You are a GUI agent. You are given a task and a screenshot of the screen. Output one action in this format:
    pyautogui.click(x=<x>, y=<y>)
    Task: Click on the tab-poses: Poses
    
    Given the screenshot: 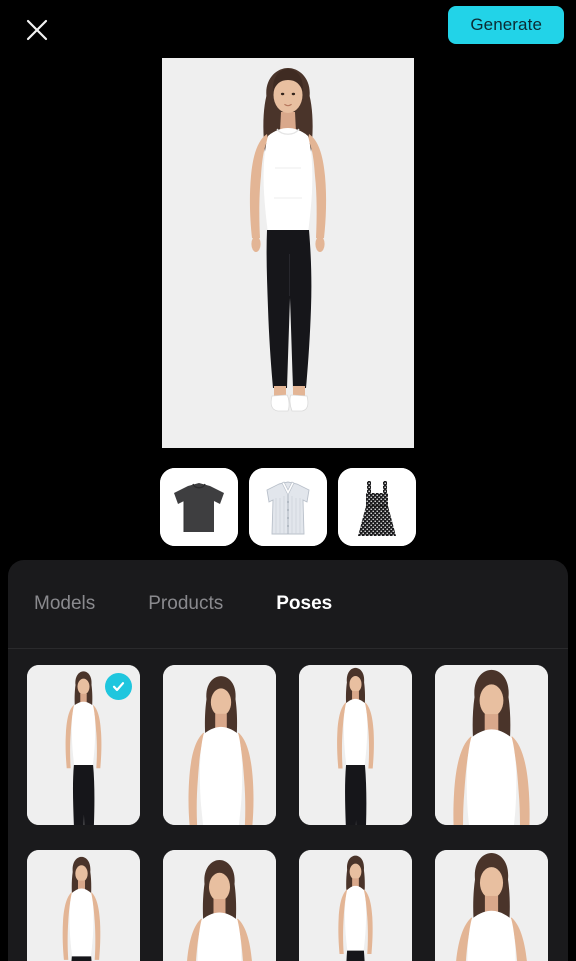 What is the action you would take?
    pyautogui.click(x=304, y=604)
    